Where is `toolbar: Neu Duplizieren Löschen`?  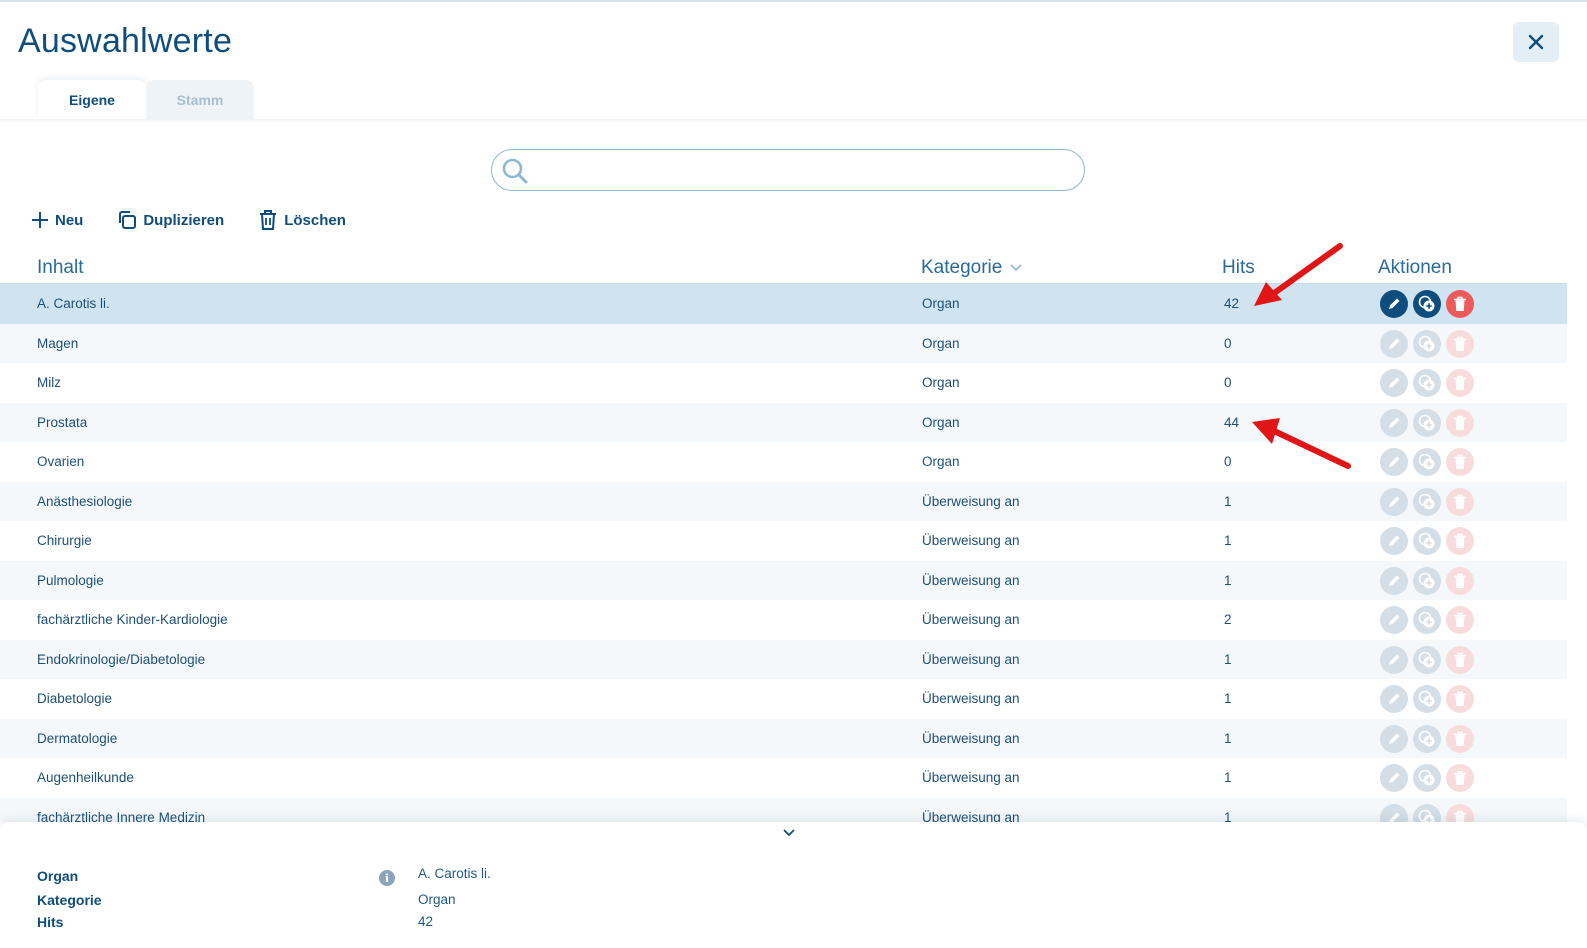
toolbar: Neu Duplizieren Löschen is located at coordinates (188, 220).